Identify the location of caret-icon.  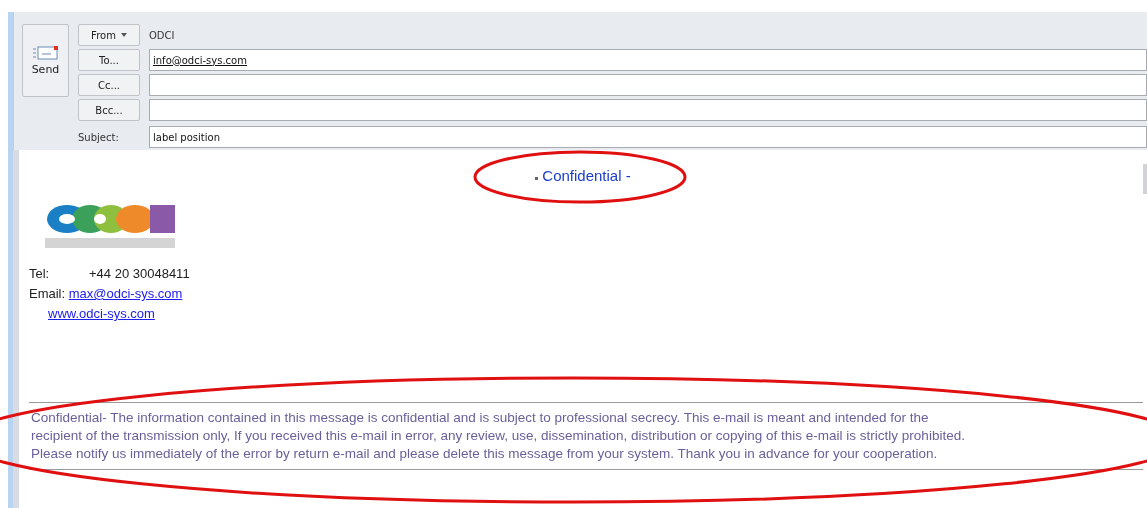
(123, 35).